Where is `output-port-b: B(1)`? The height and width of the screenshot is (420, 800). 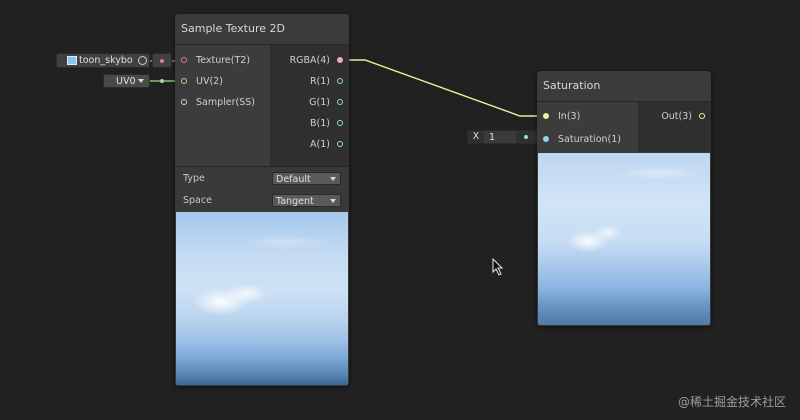 output-port-b: B(1) is located at coordinates (326, 124).